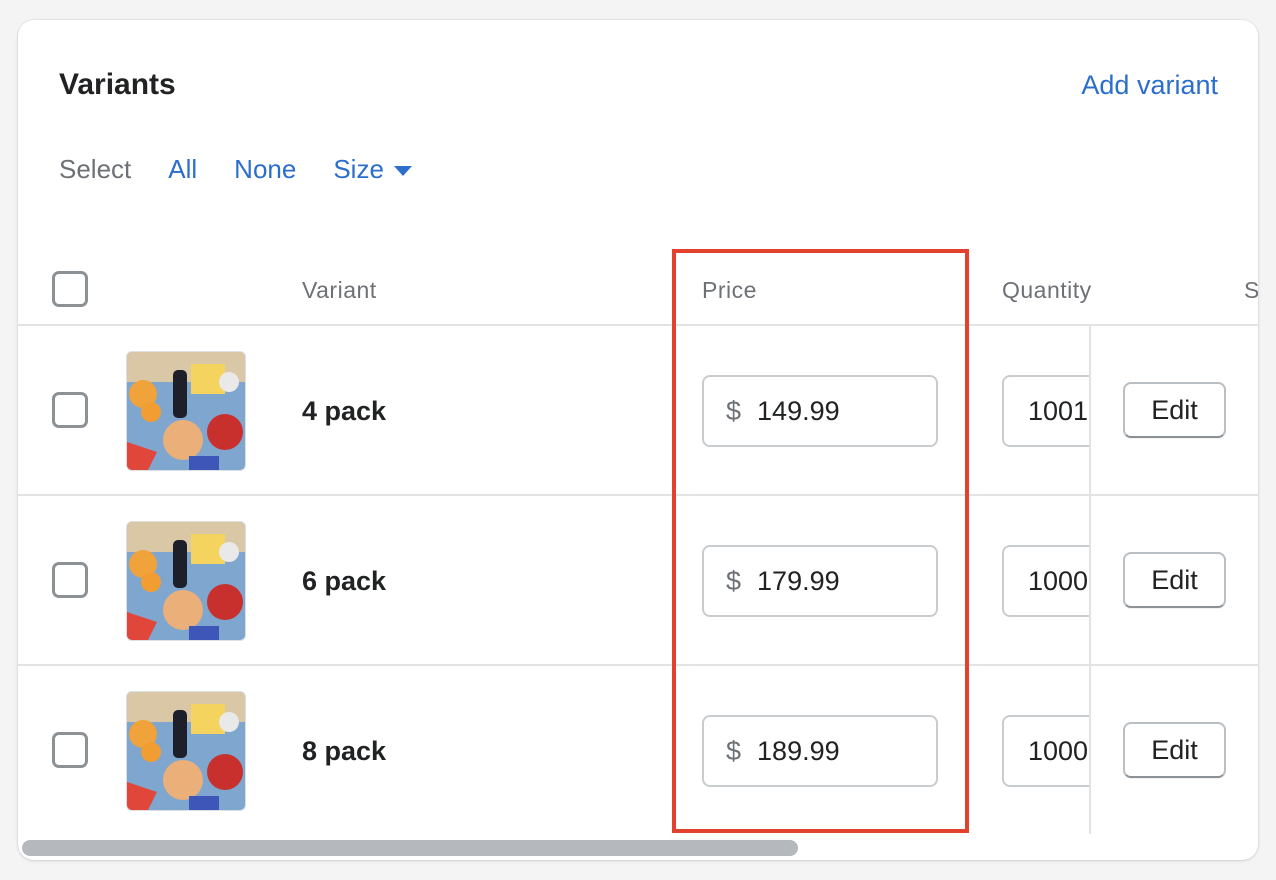 The height and width of the screenshot is (880, 1276). What do you see at coordinates (1047, 290) in the screenshot?
I see `column-header-quantity: Quantity` at bounding box center [1047, 290].